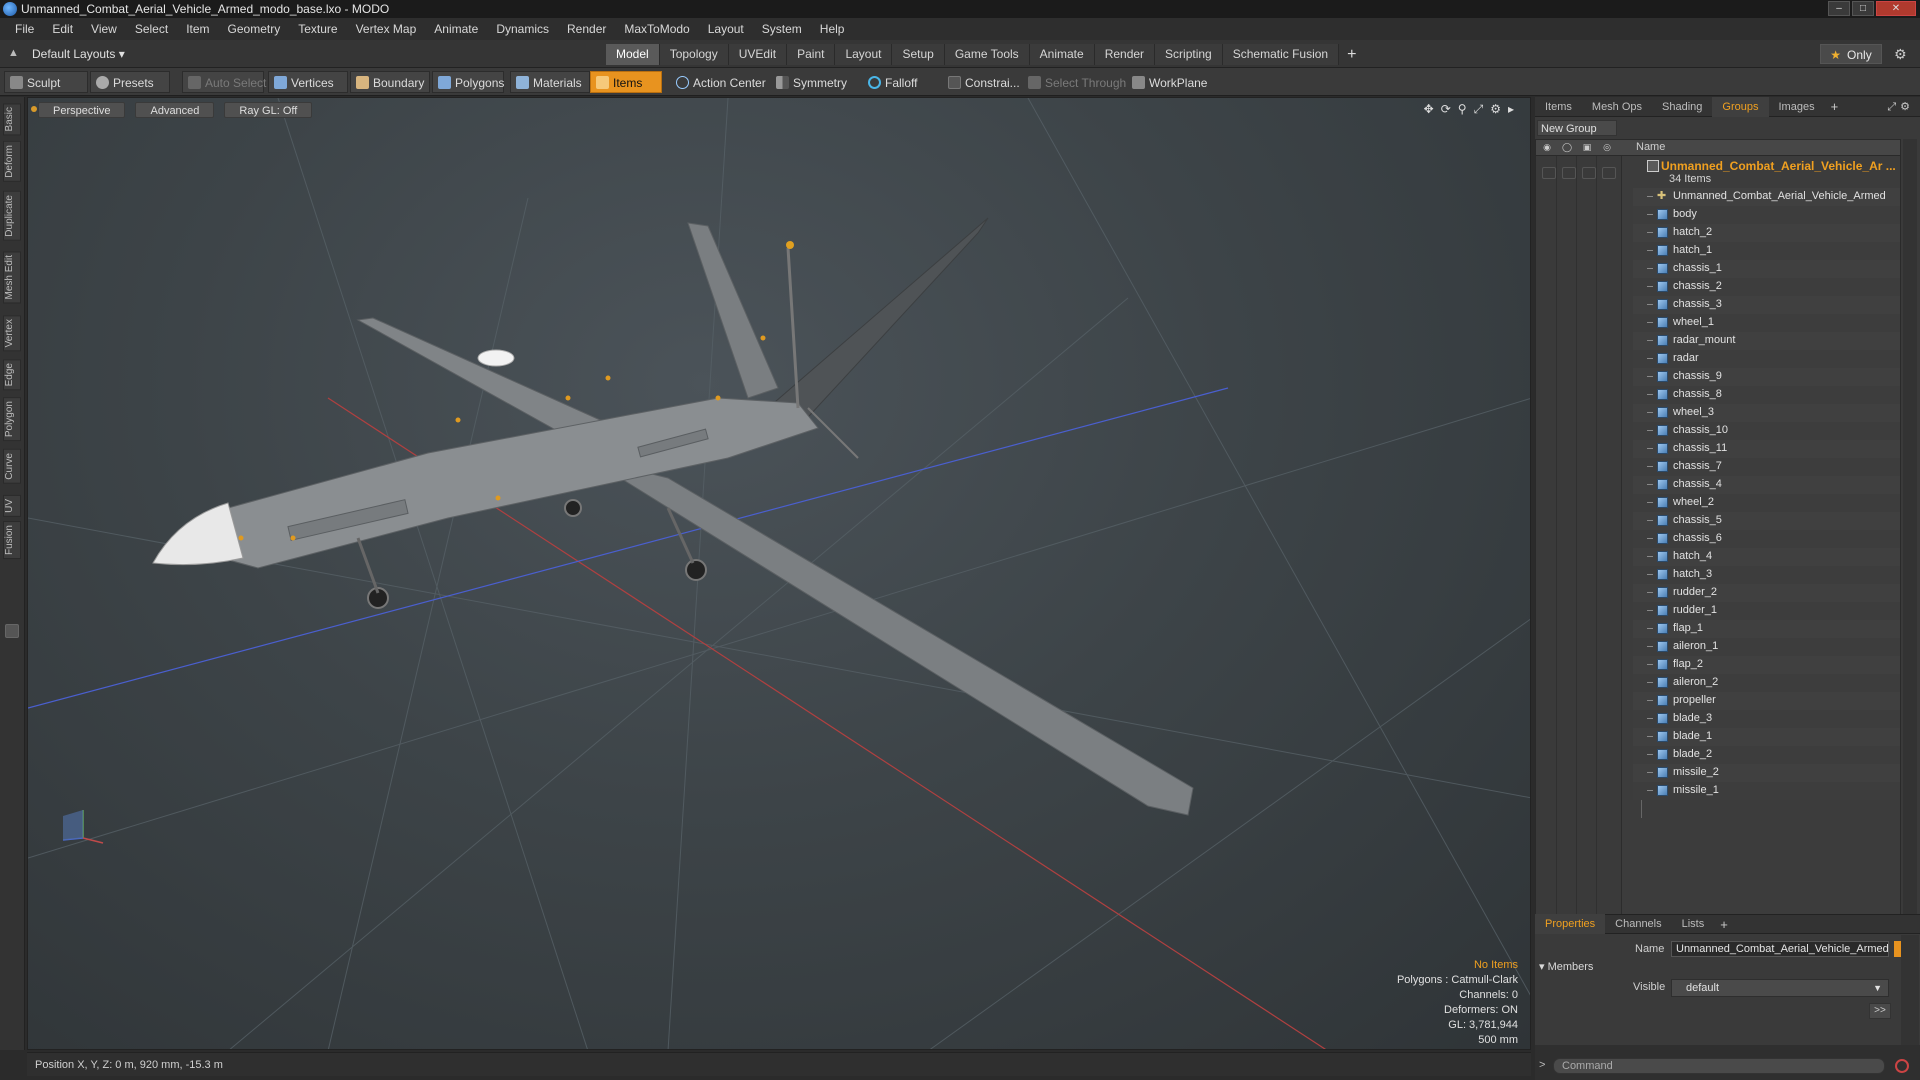  I want to click on group-member-row: propeller, so click(1718, 701).